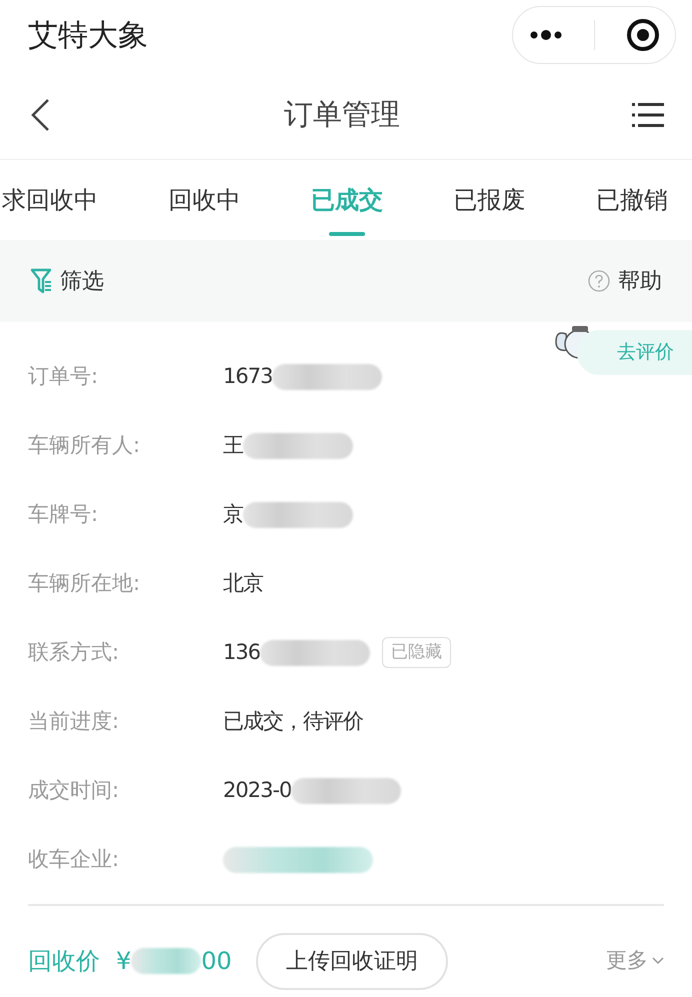 The image size is (692, 997). I want to click on field-label: 车辆所有人:, so click(85, 445).